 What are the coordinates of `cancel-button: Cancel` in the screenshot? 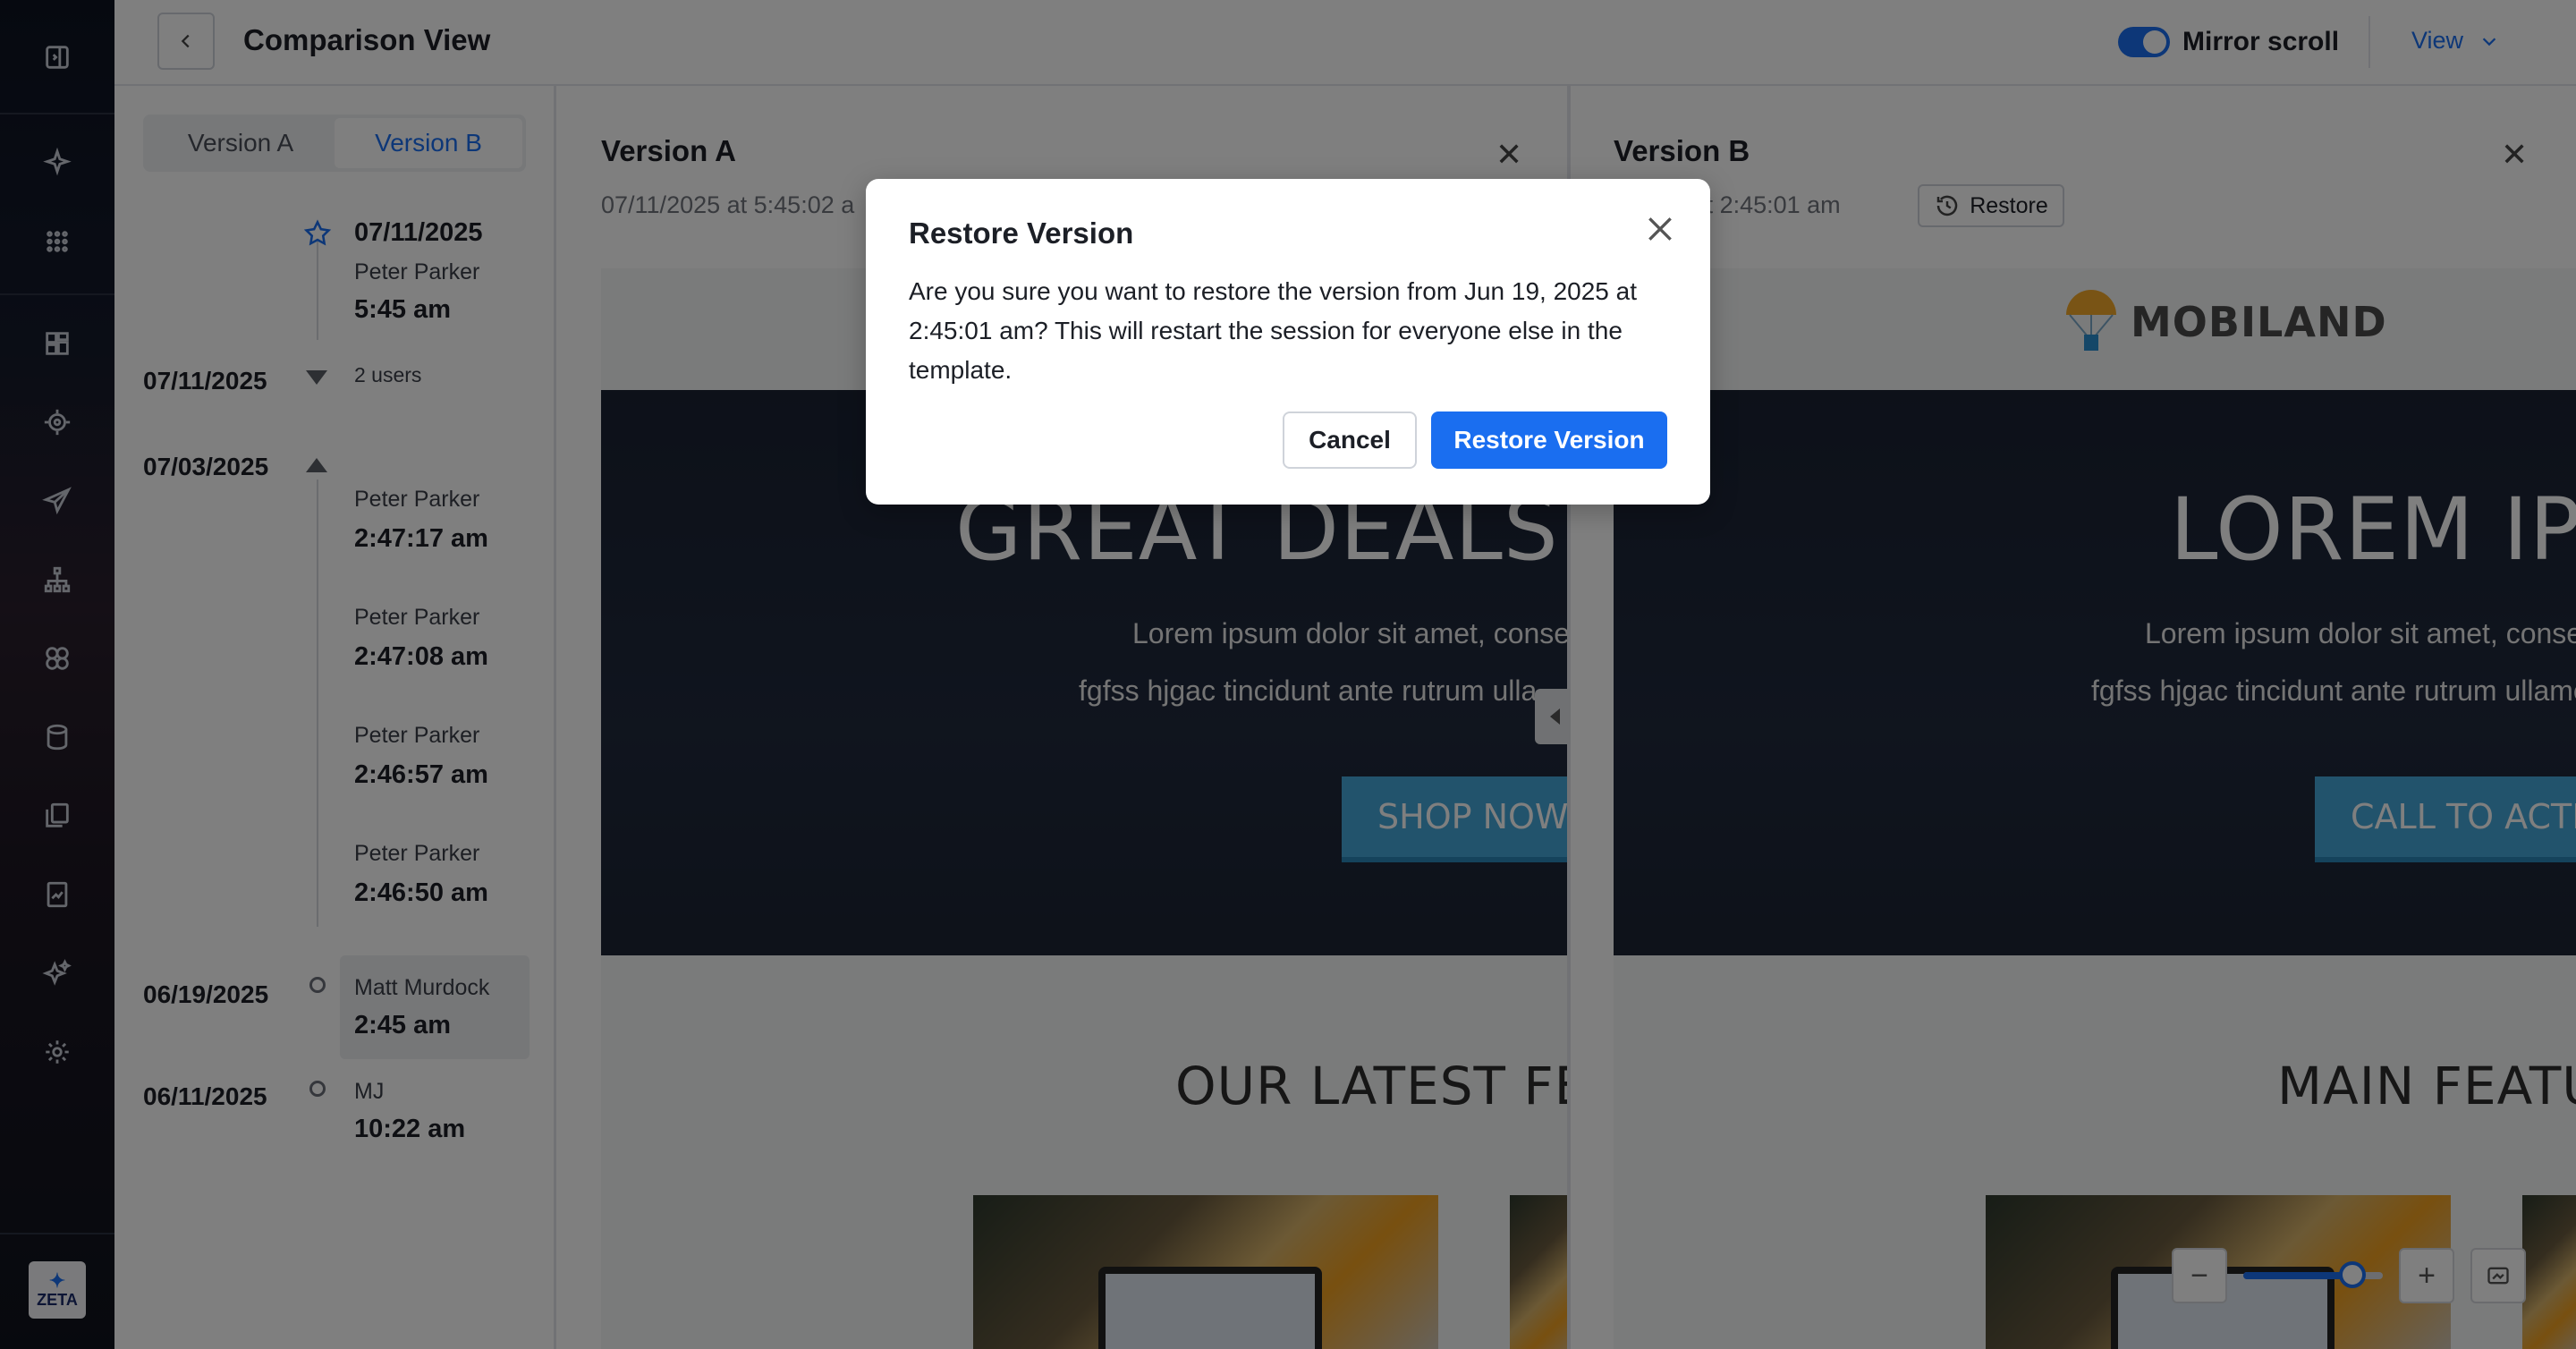 It's located at (1350, 440).